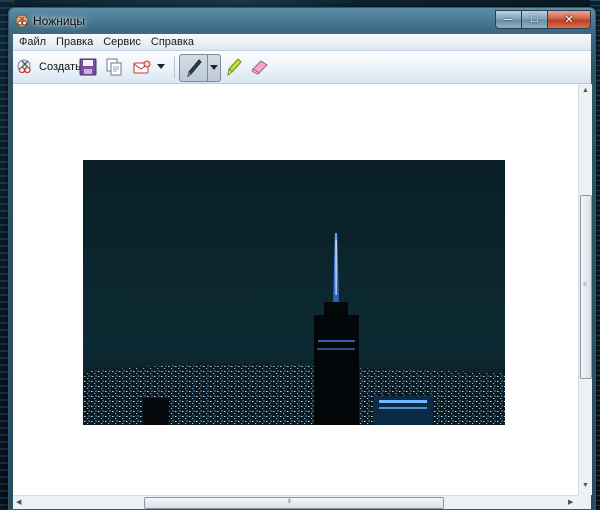 This screenshot has width=600, height=510. What do you see at coordinates (570, 503) in the screenshot?
I see `scroll-right-arrow-icon: ▶` at bounding box center [570, 503].